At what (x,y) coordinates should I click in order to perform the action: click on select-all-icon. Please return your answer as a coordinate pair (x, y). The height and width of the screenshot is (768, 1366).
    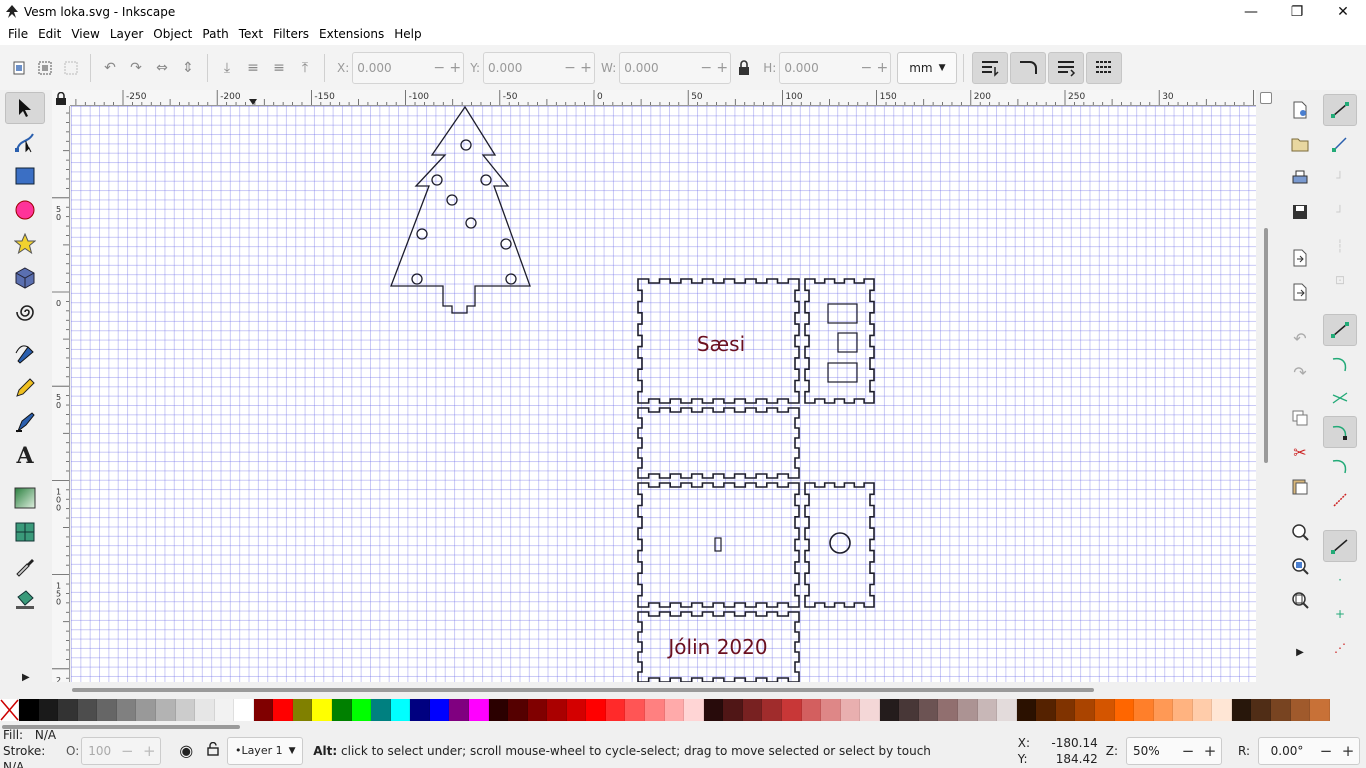
    Looking at the image, I should click on (19, 68).